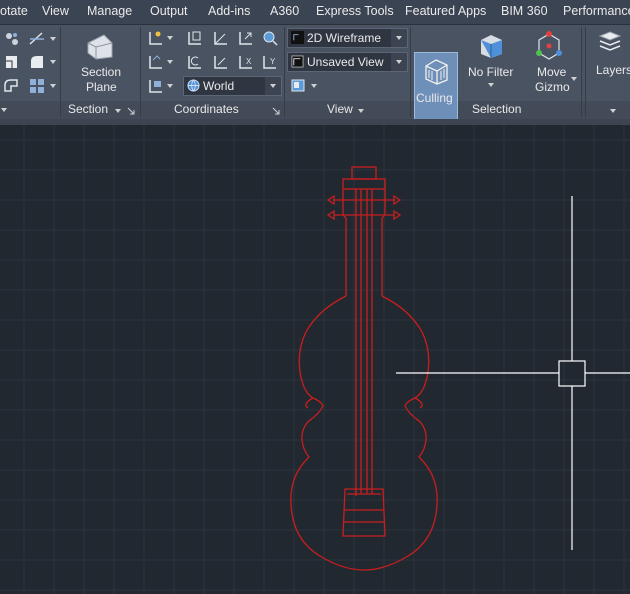 This screenshot has height=594, width=630. What do you see at coordinates (344, 38) in the screenshot?
I see `visual-style-value: 2D Wireframe` at bounding box center [344, 38].